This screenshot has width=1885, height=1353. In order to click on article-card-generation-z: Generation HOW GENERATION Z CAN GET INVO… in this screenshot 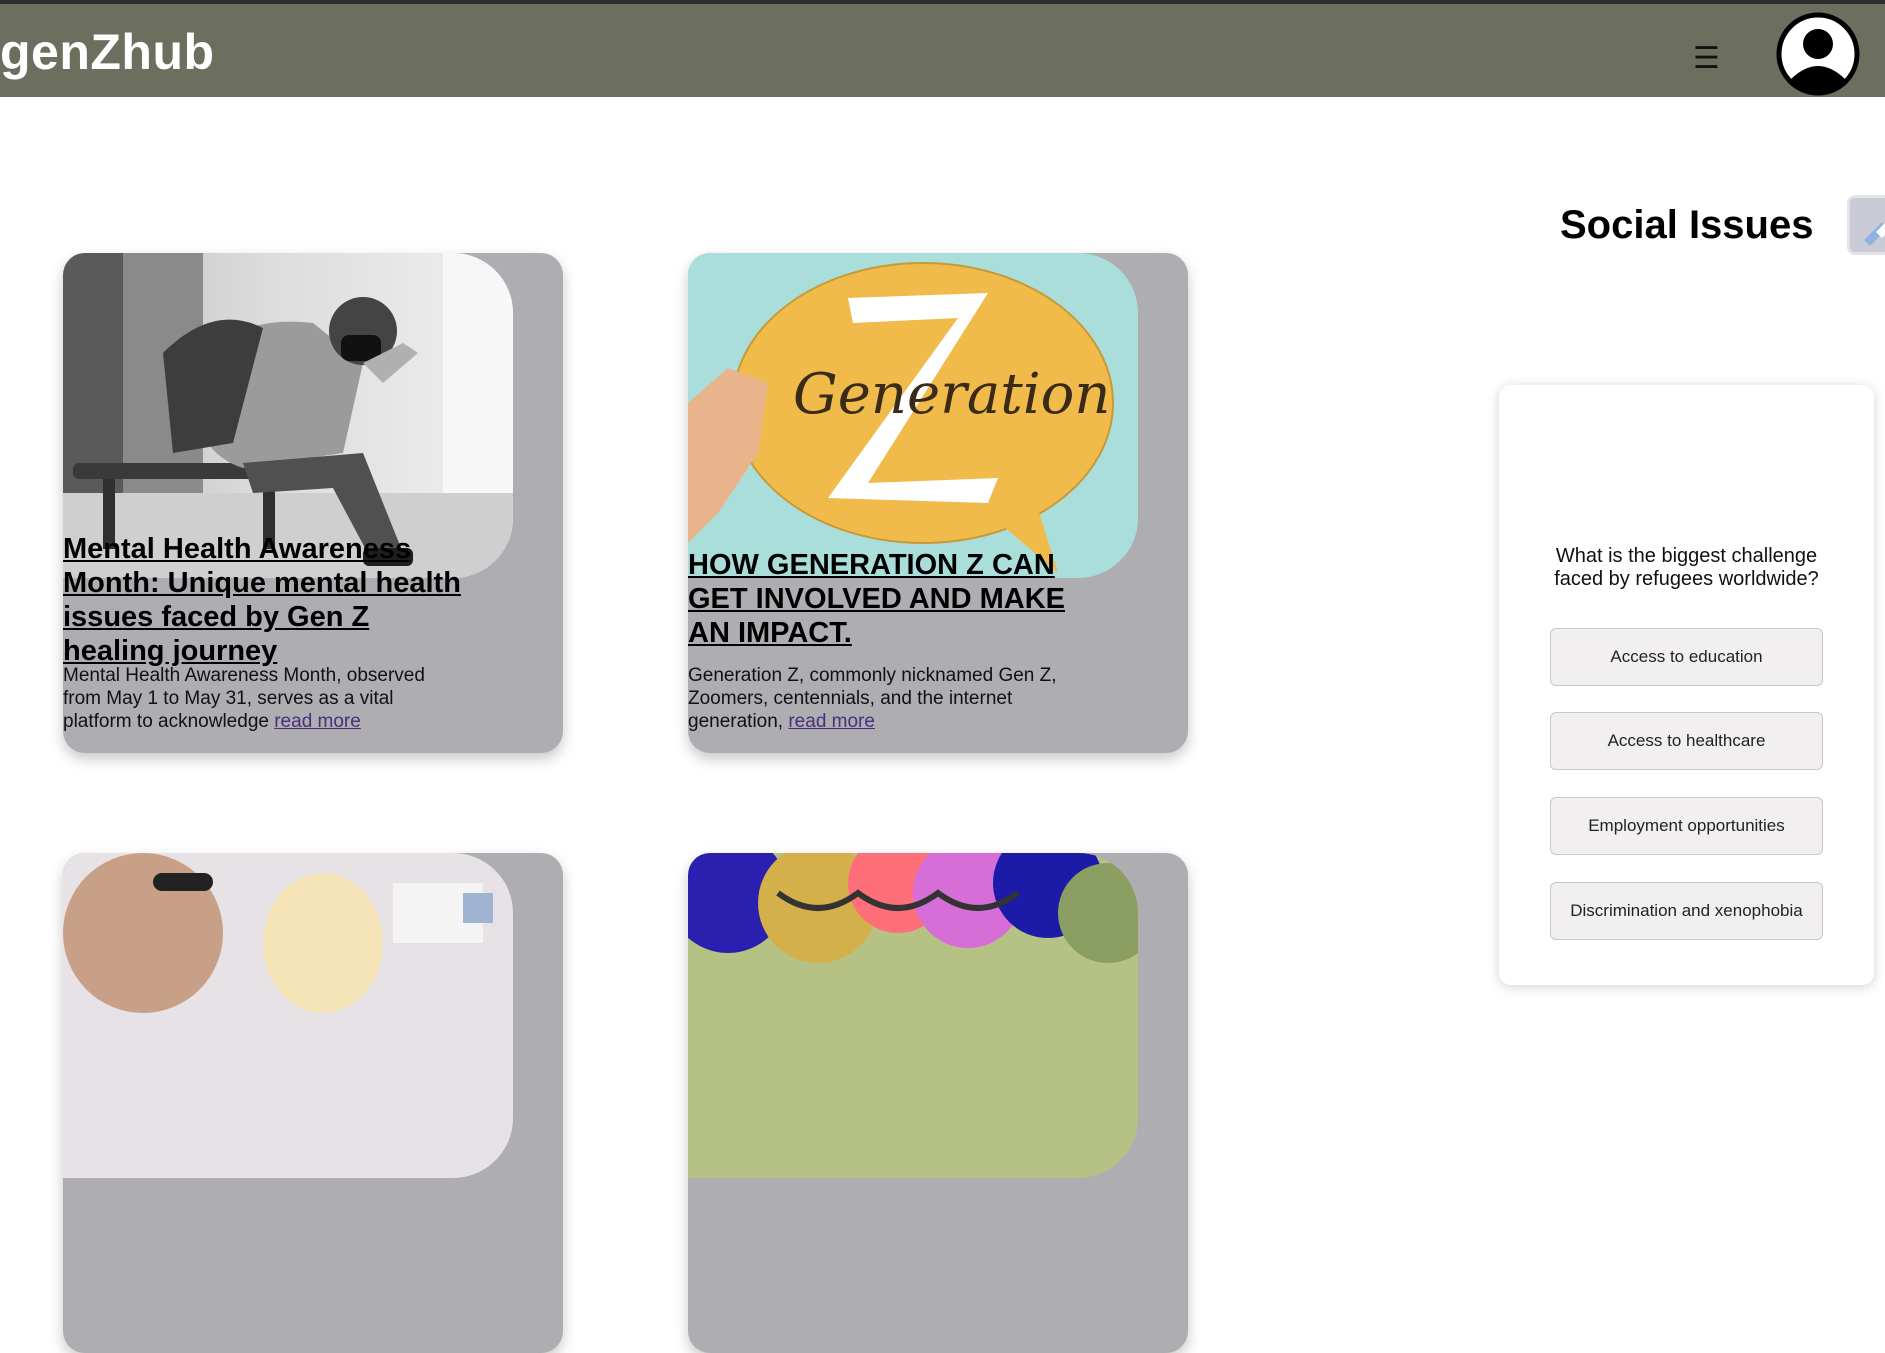, I will do `click(938, 503)`.